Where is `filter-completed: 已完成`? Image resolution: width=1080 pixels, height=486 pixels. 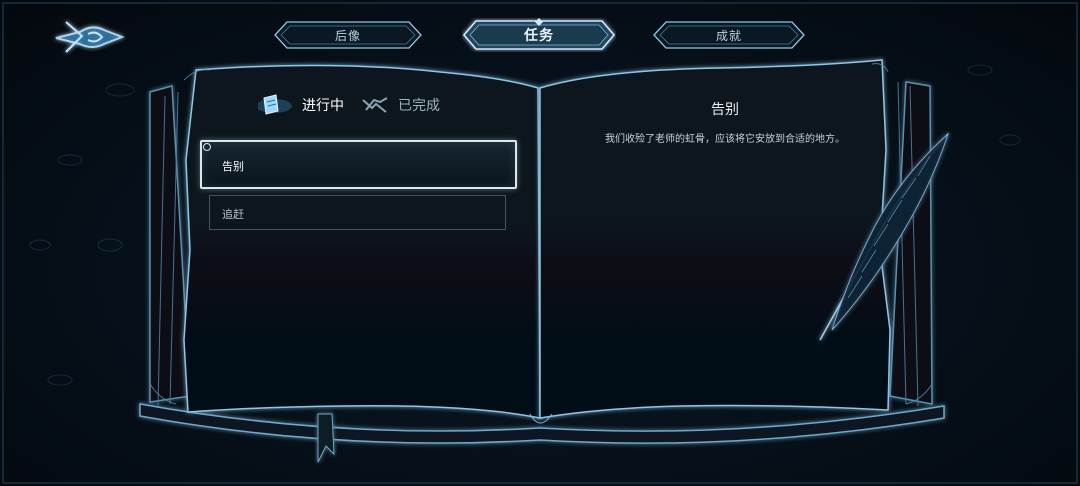
filter-completed: 已完成 is located at coordinates (400, 105).